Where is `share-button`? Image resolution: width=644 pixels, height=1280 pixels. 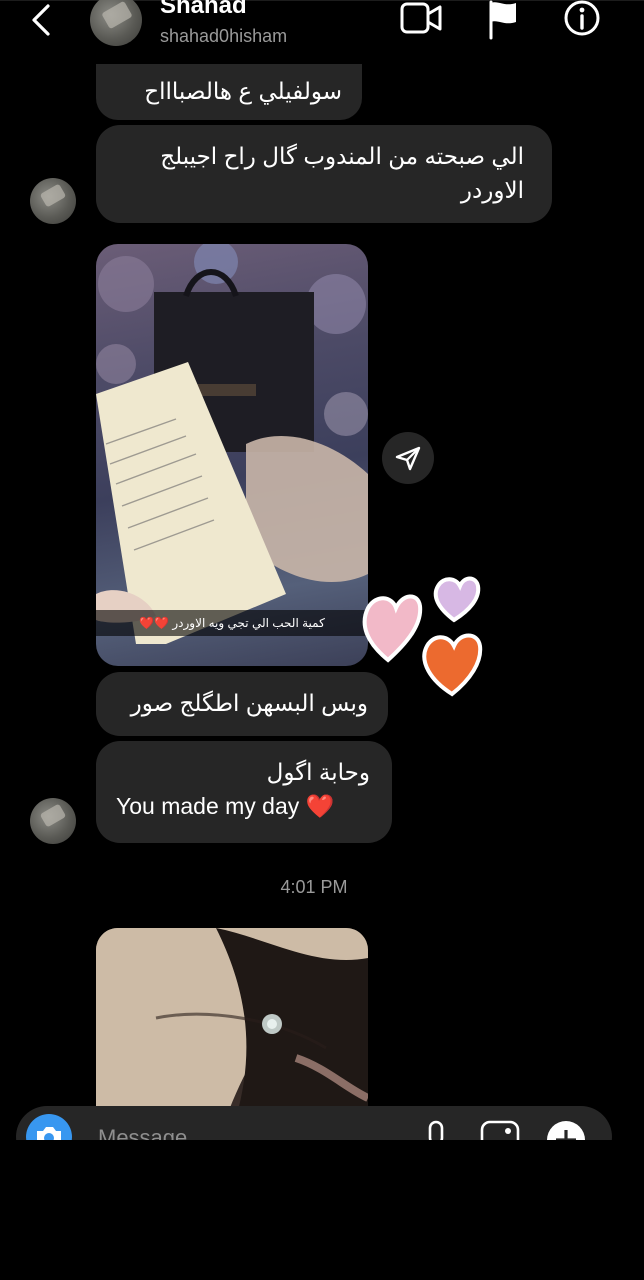 share-button is located at coordinates (408, 458).